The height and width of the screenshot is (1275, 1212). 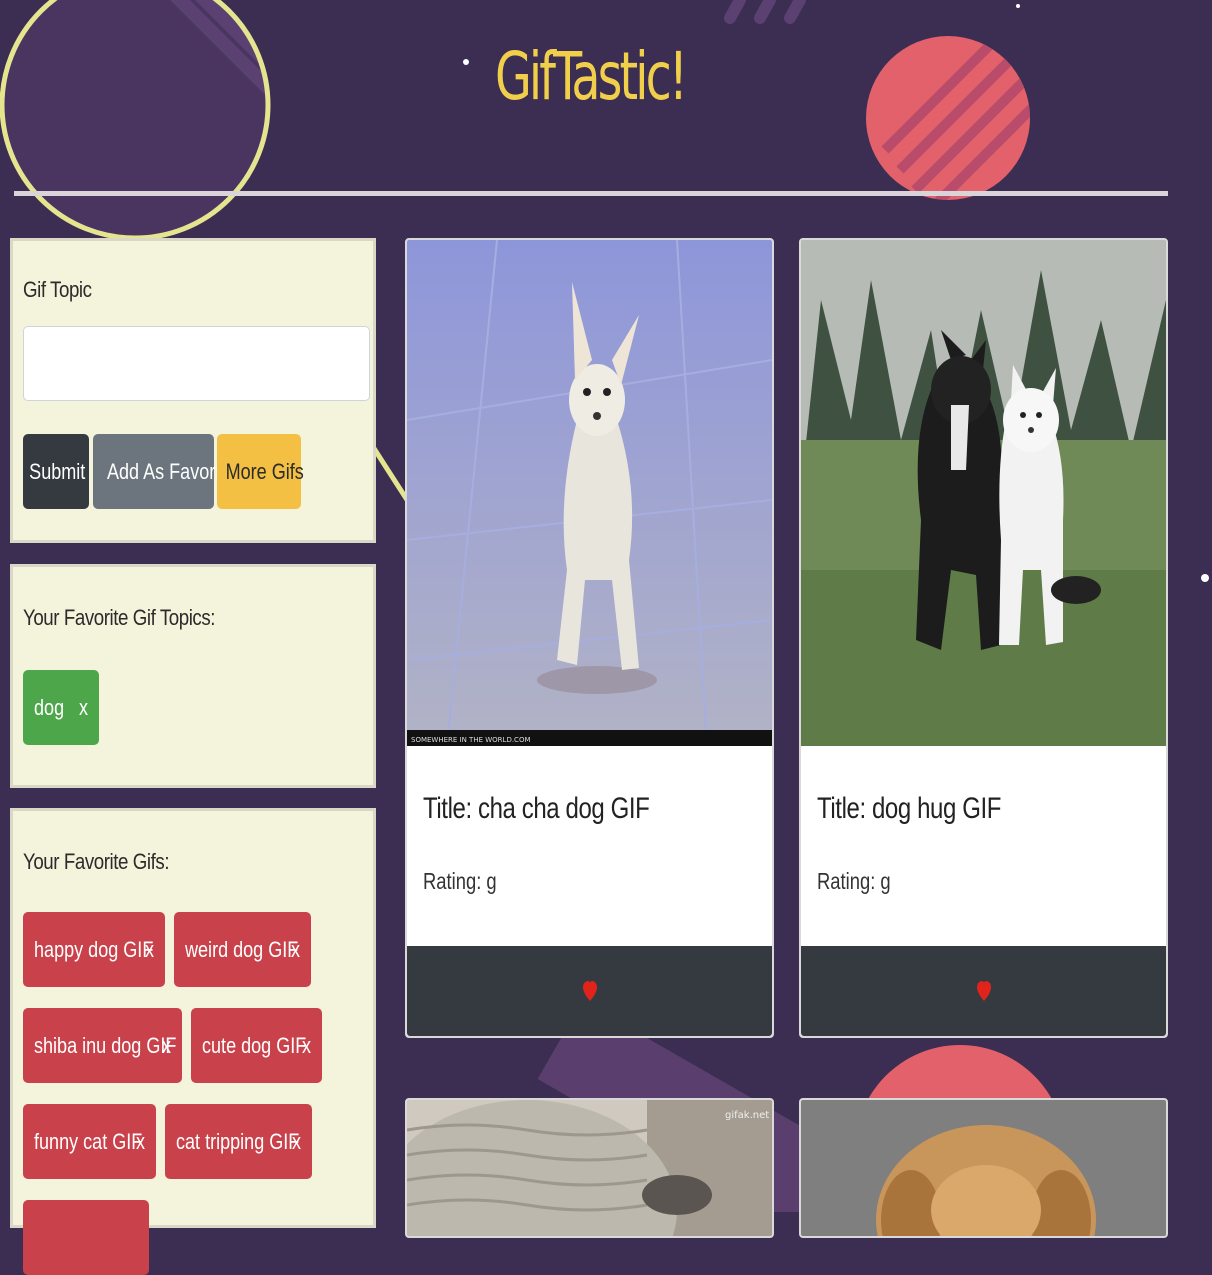 What do you see at coordinates (86, 1237) in the screenshot?
I see `fav-gif-chip` at bounding box center [86, 1237].